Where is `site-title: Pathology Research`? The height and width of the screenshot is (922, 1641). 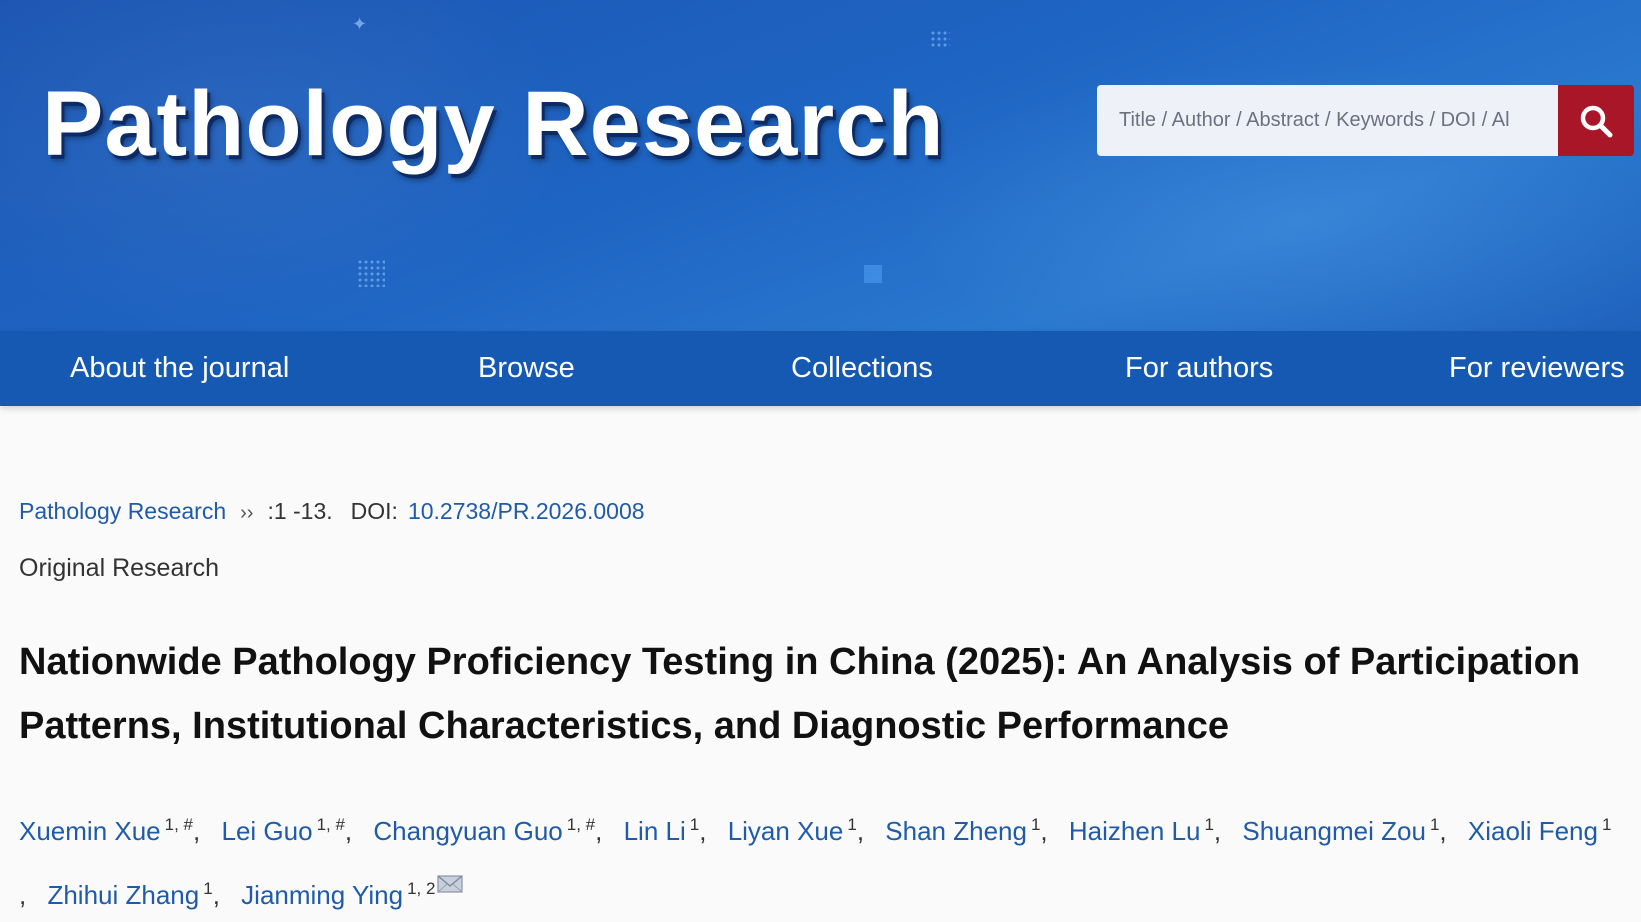
site-title: Pathology Research is located at coordinates (493, 124).